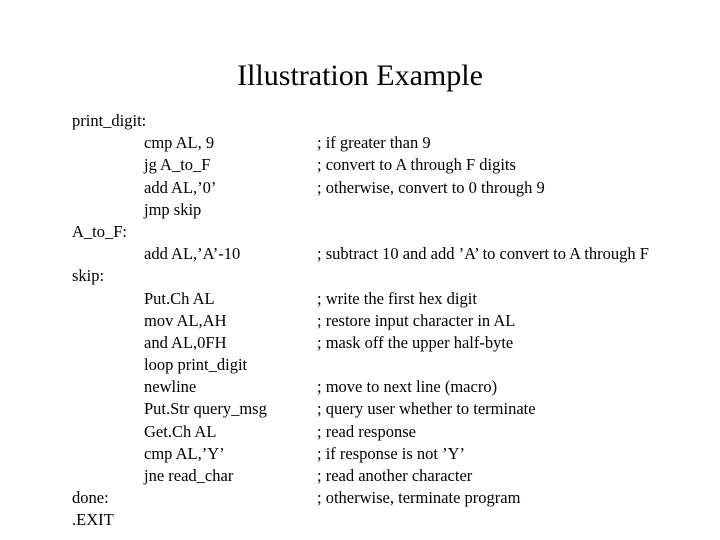  Describe the element at coordinates (100, 231) in the screenshot. I see `code-label: A_to_F:` at that location.